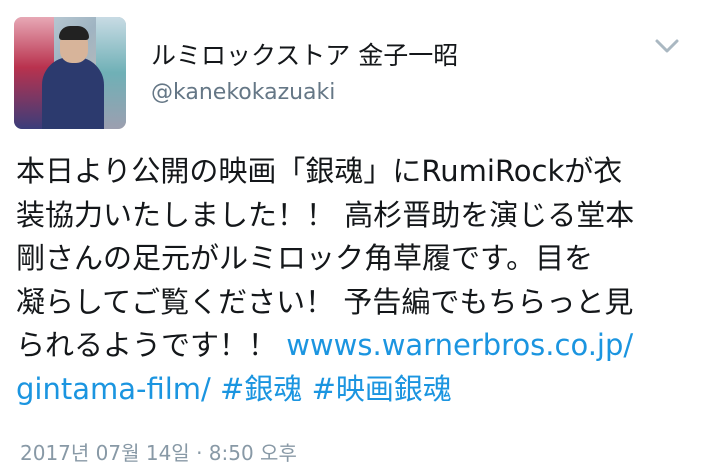 The height and width of the screenshot is (475, 720). I want to click on tweet-line-4: 凝らしてご覧ください！ 予告編でもちらっと見, so click(325, 301).